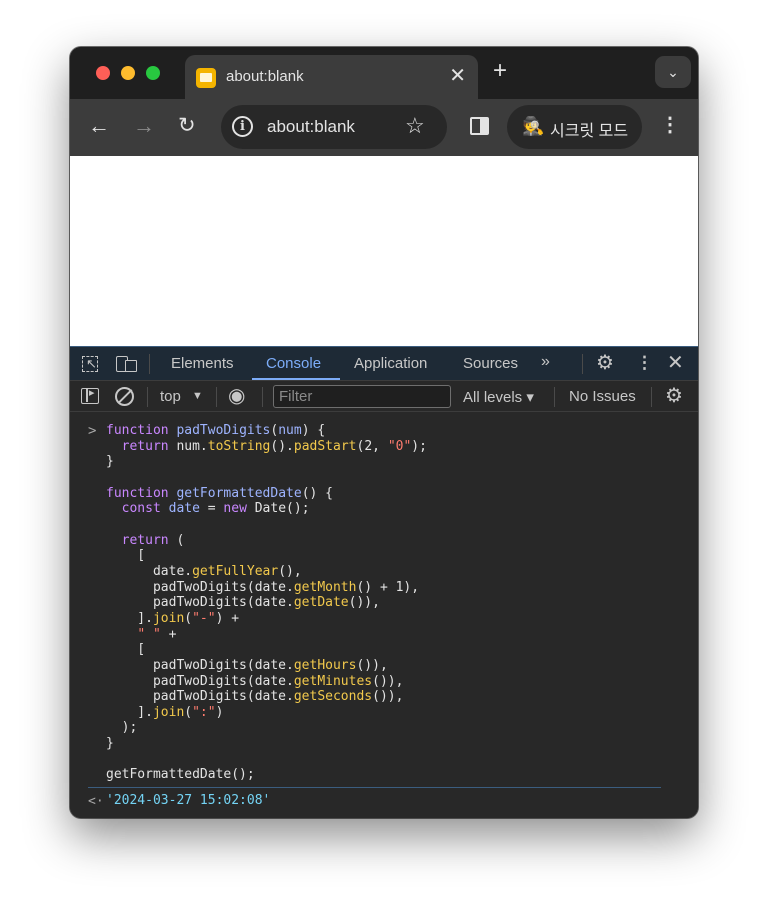 This screenshot has height=911, width=768. I want to click on site-info-icon: i, so click(242, 126).